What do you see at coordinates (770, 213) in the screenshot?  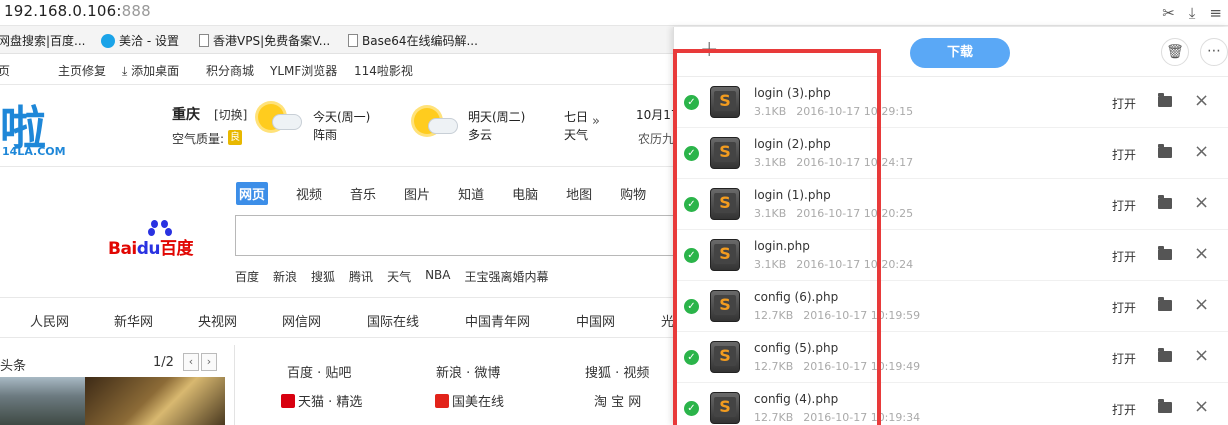 I see `download-size: 3.1KB` at bounding box center [770, 213].